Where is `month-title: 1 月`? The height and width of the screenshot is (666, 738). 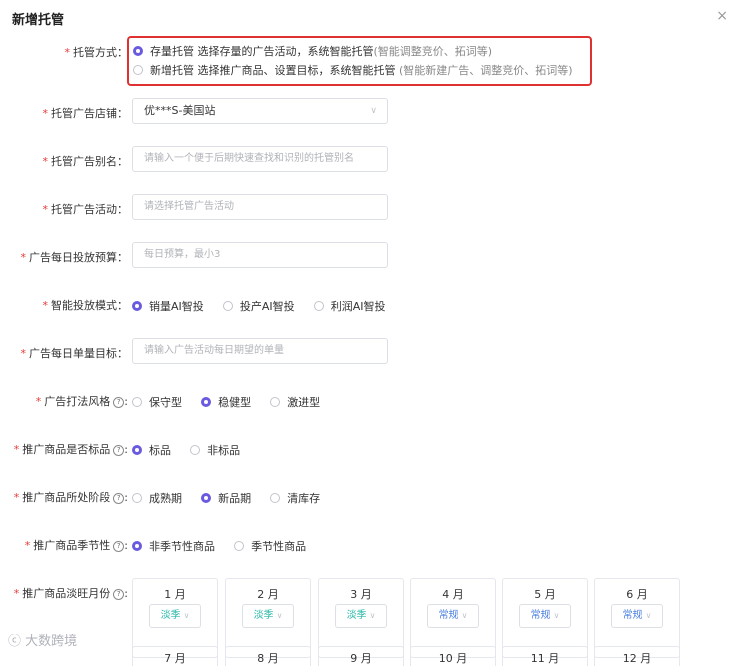 month-title: 1 月 is located at coordinates (175, 594).